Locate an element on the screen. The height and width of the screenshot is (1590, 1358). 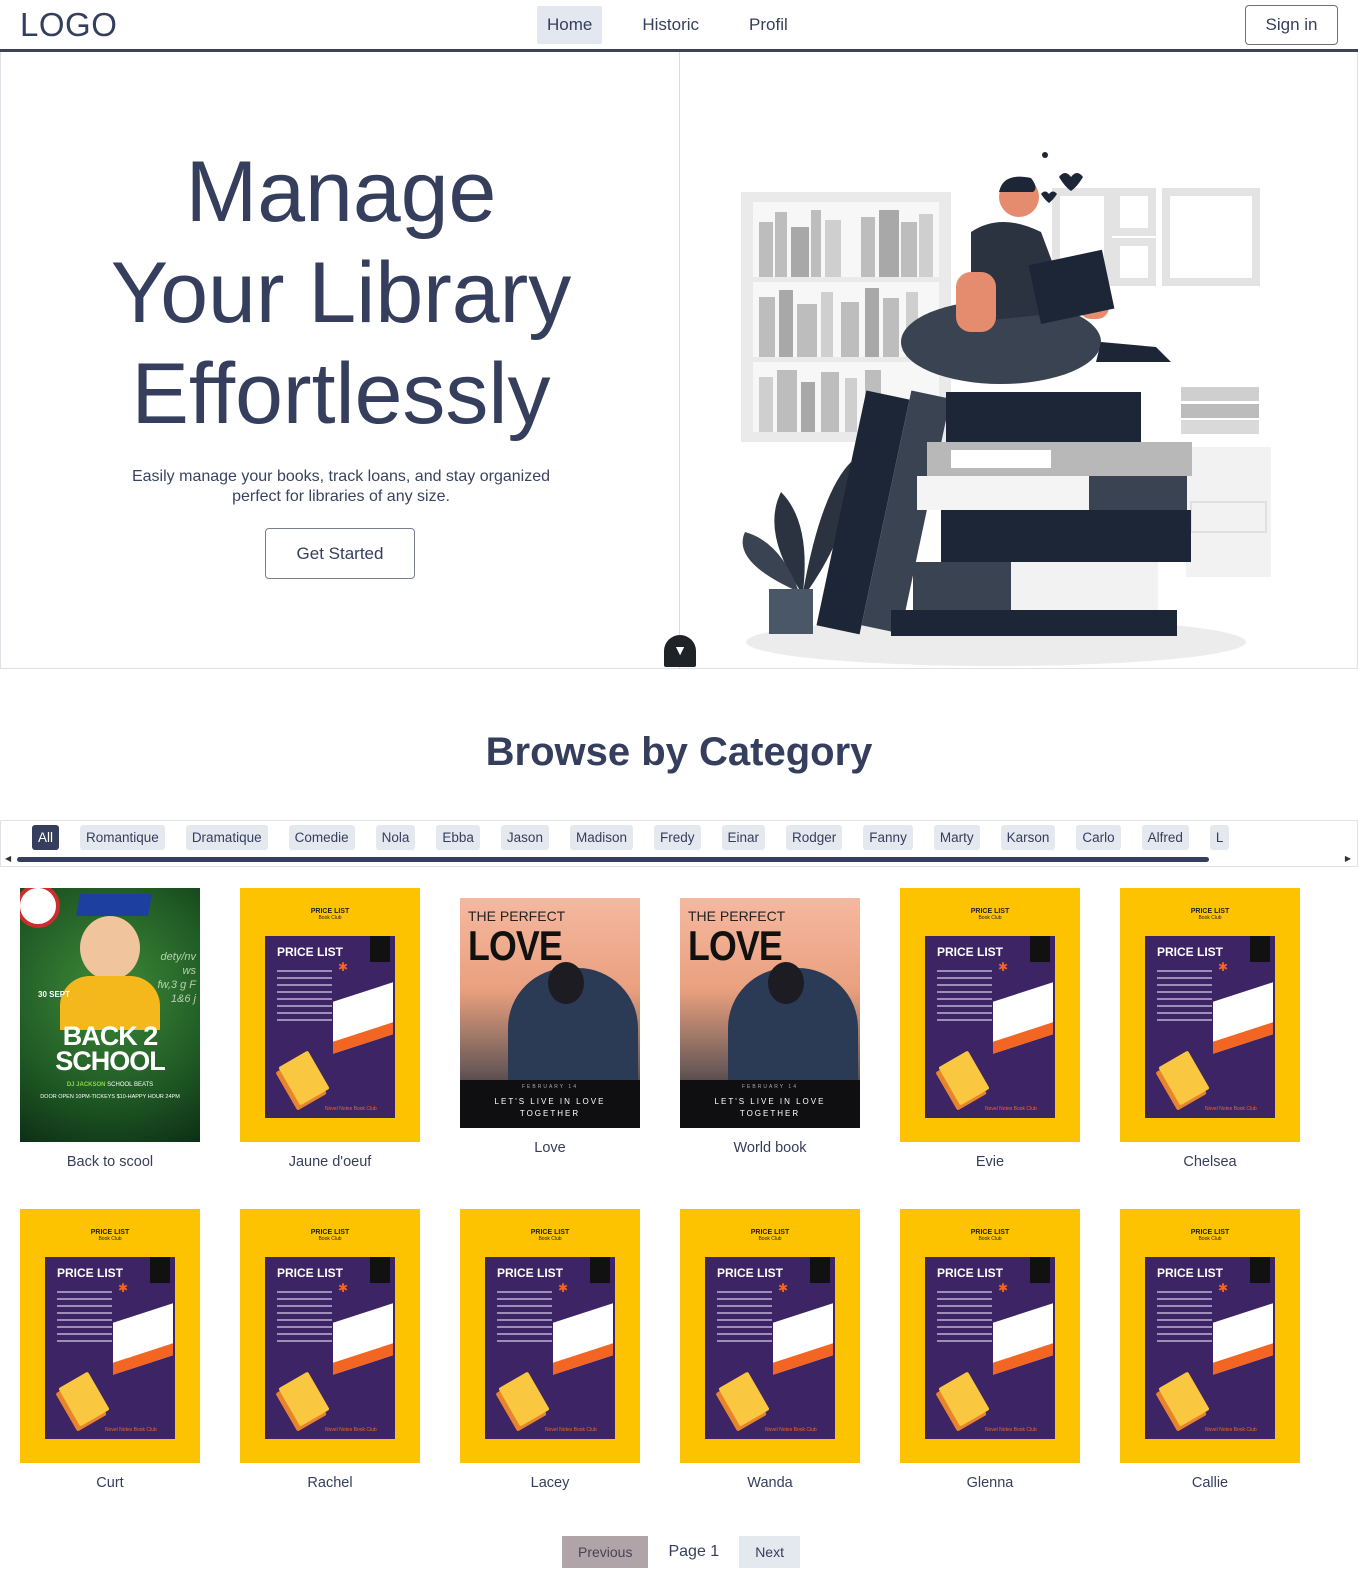
book-title: Chelsea is located at coordinates (1210, 1162).